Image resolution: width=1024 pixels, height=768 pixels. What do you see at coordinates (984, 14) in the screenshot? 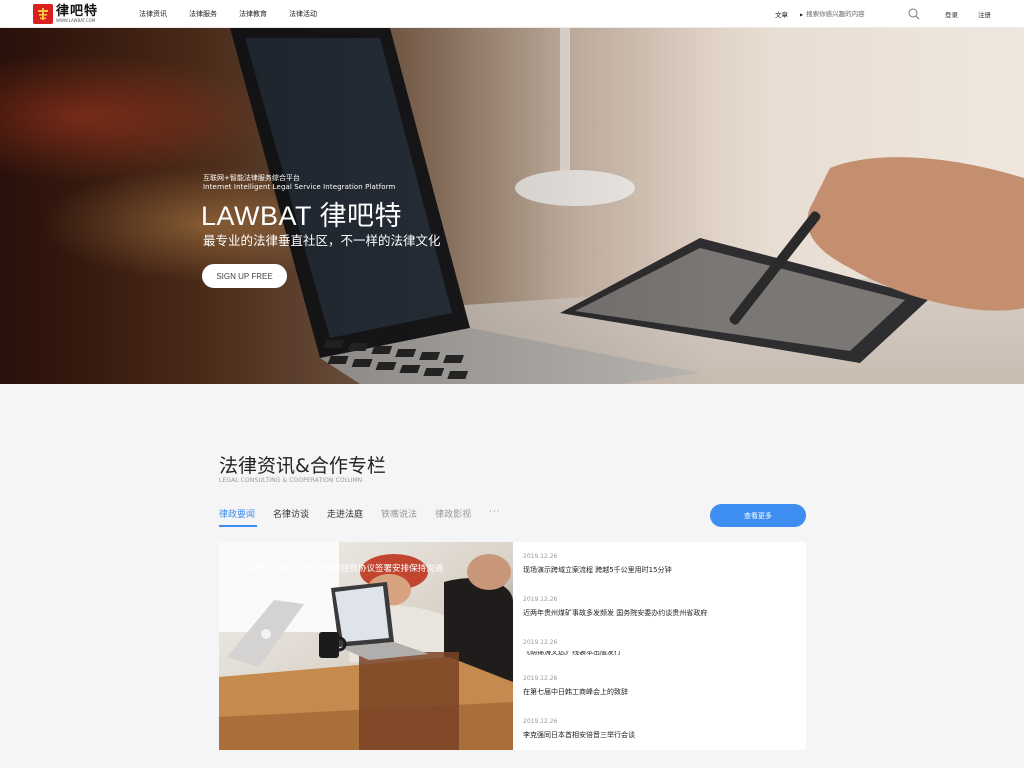
I see `register-link: 注册` at bounding box center [984, 14].